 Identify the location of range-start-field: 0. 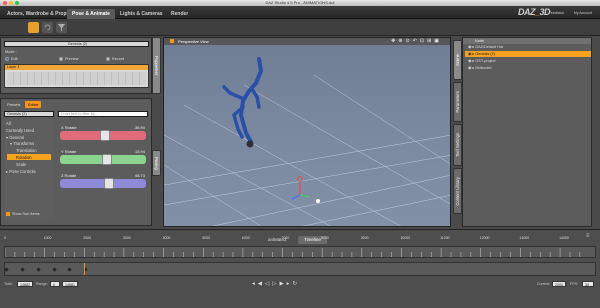
(55, 284).